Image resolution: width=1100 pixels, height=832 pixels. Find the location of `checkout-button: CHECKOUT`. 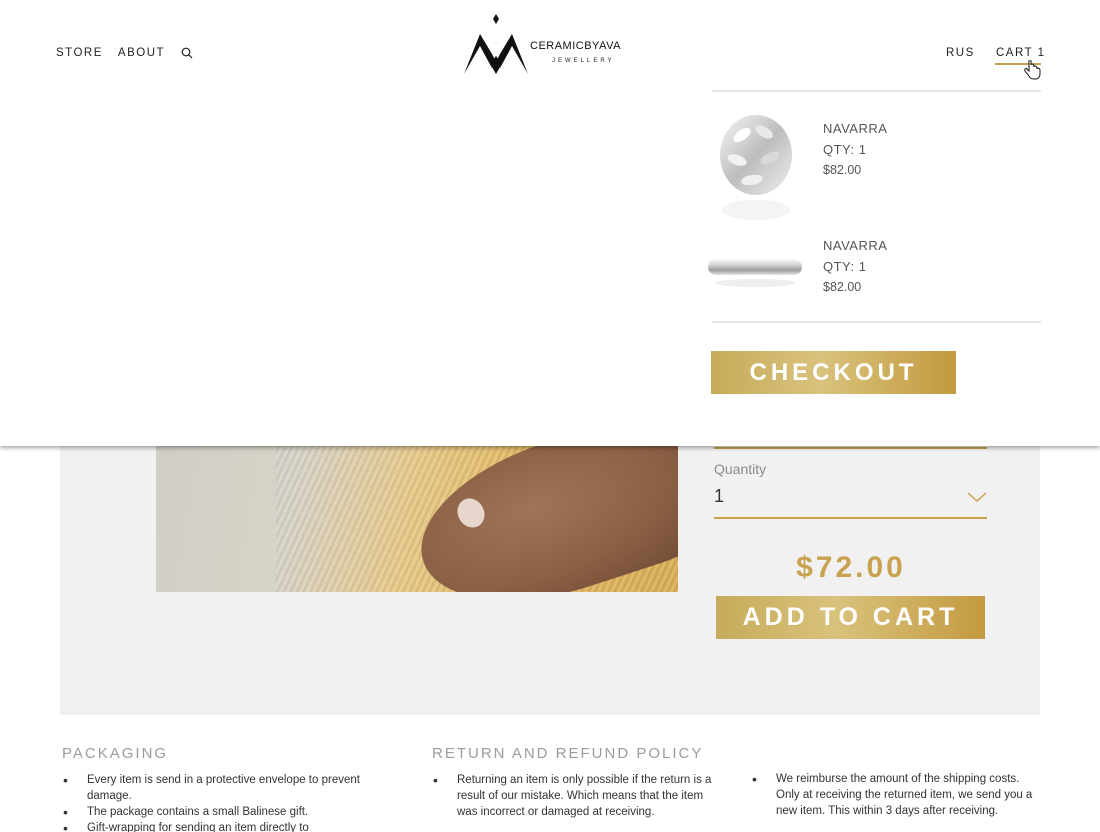

checkout-button: CHECKOUT is located at coordinates (833, 372).